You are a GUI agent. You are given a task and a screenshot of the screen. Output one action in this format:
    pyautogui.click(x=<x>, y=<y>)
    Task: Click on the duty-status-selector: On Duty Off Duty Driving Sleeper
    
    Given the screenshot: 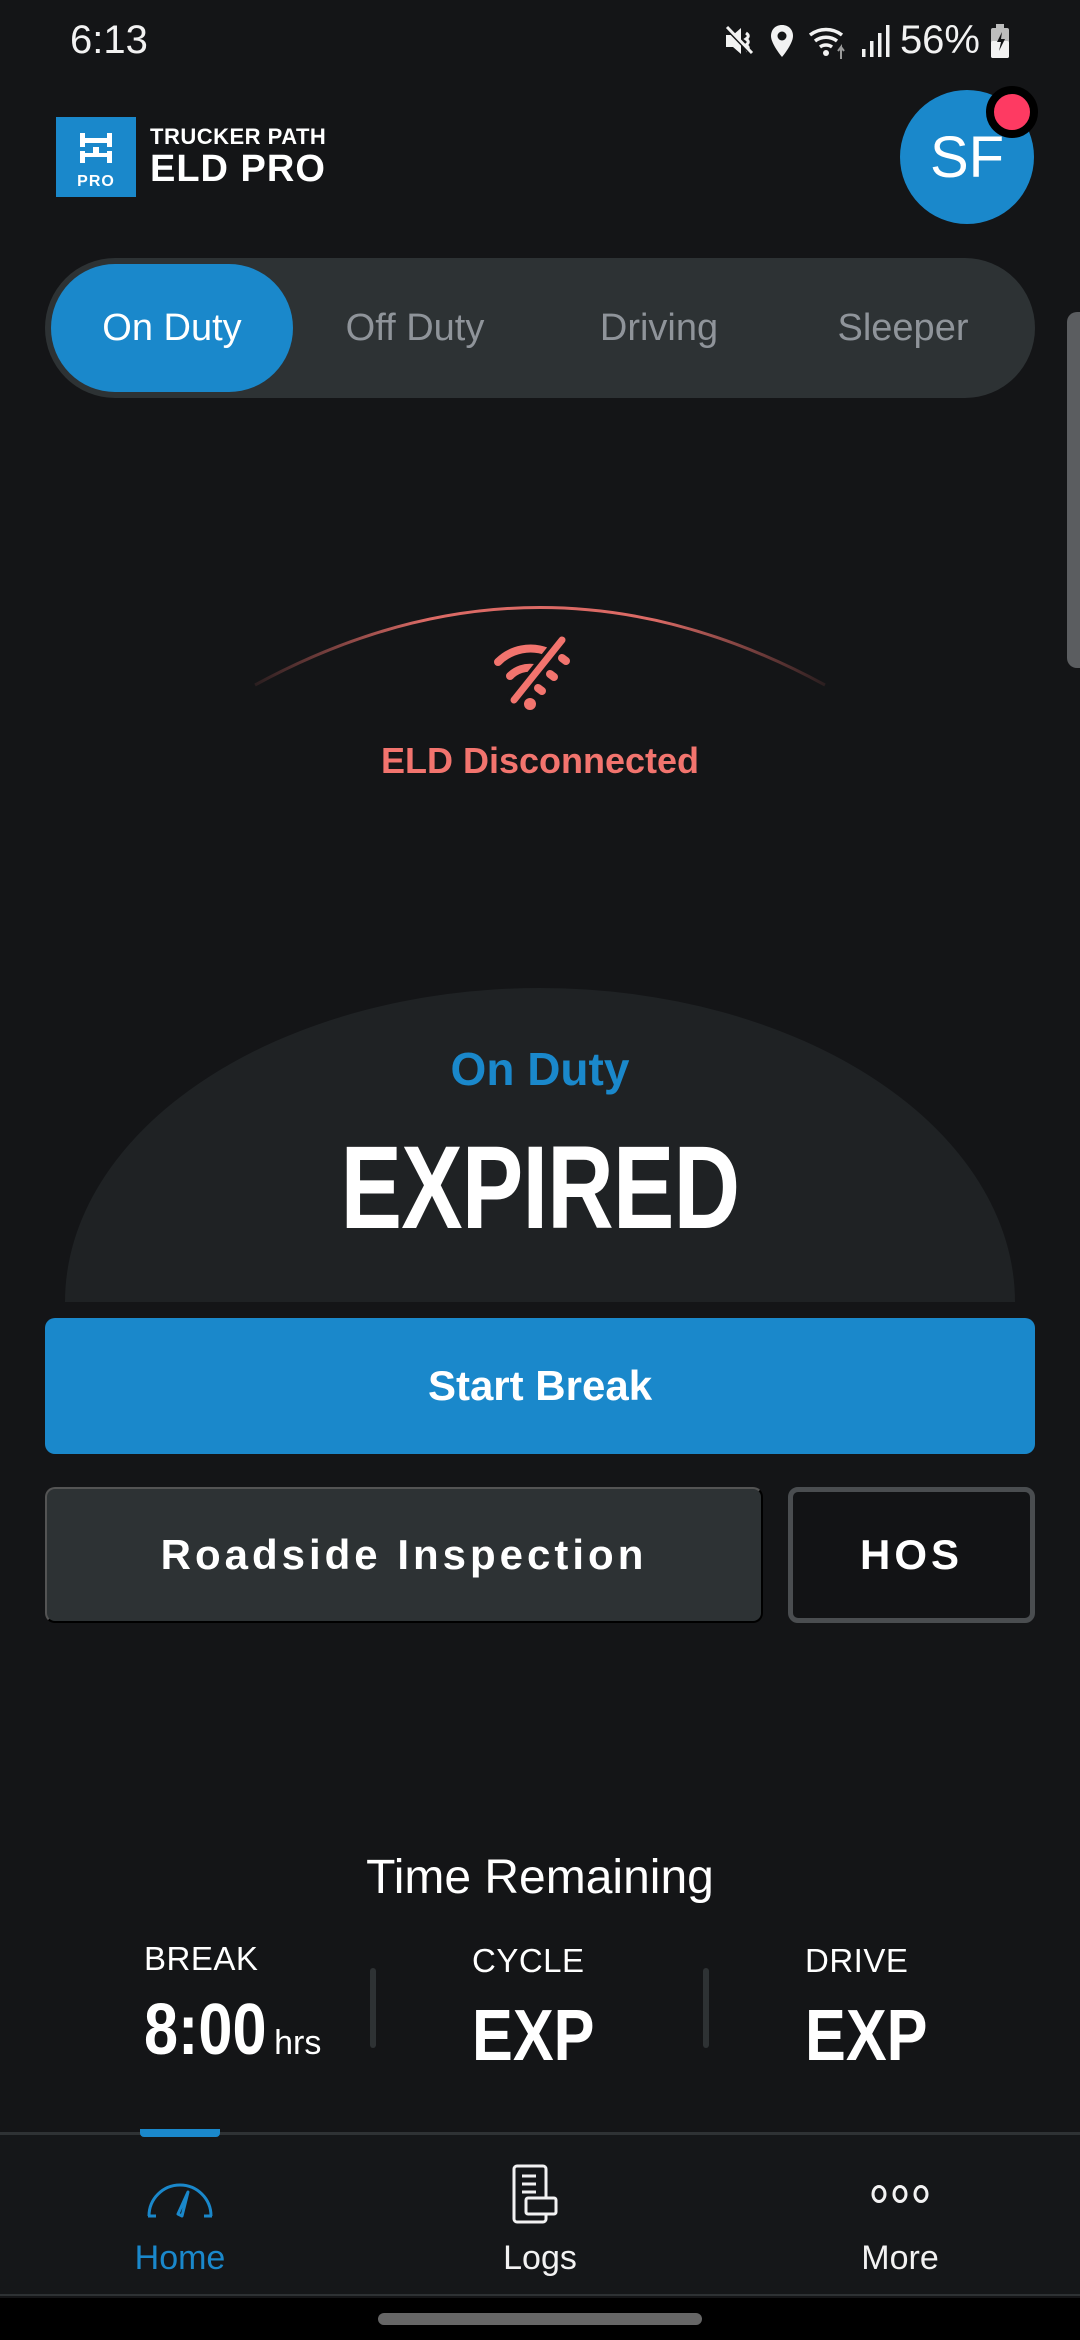 What is the action you would take?
    pyautogui.click(x=540, y=328)
    